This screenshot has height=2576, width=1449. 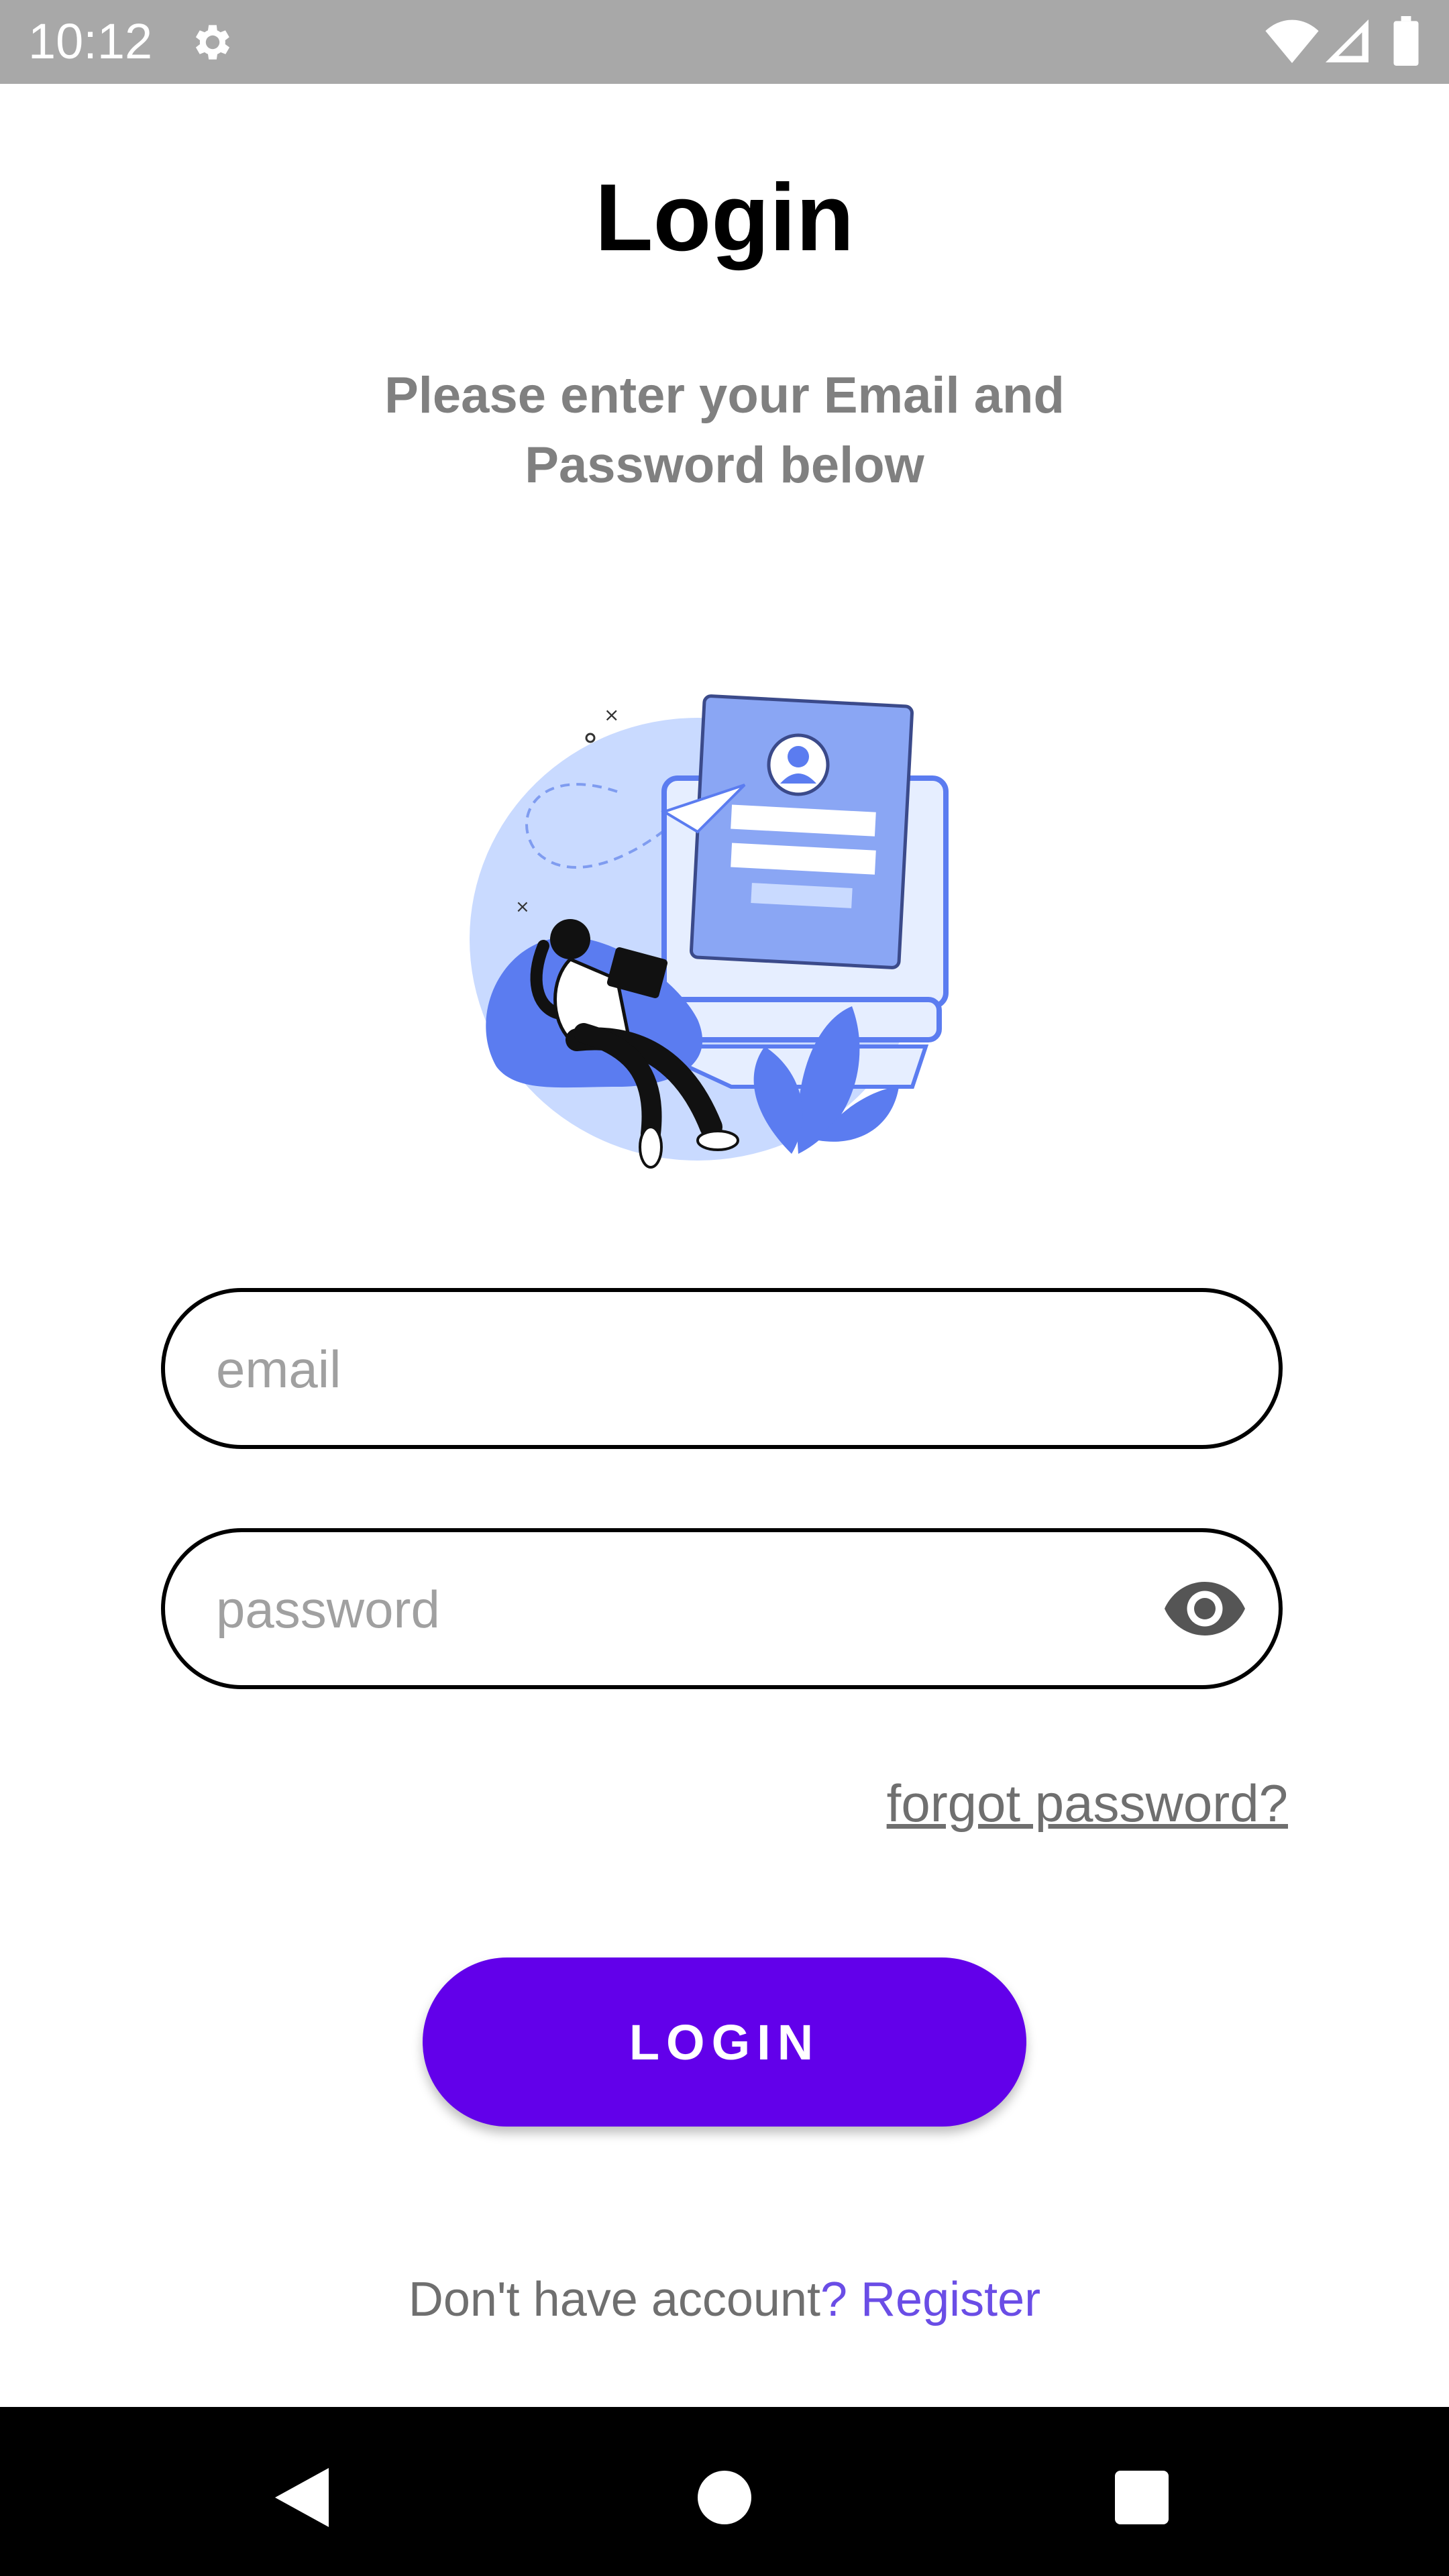 I want to click on status-bar: 10:12, so click(x=724, y=42).